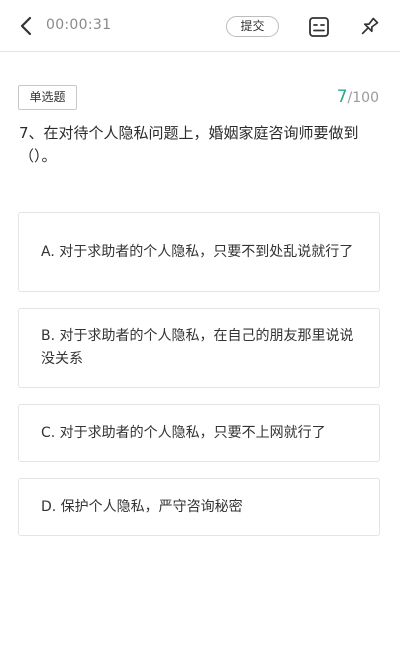 This screenshot has height=661, width=400. I want to click on elapsed-timer: 00:00:31, so click(79, 25).